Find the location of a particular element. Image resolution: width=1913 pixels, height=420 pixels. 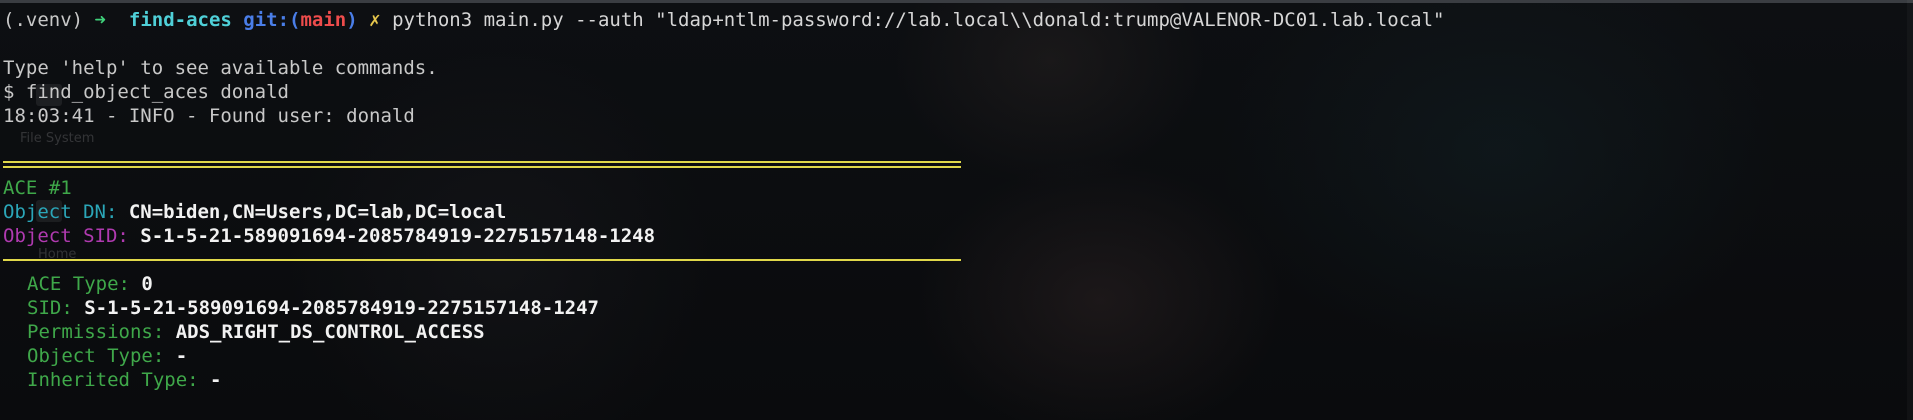

object-type-label: Object Type: is located at coordinates (101, 356).